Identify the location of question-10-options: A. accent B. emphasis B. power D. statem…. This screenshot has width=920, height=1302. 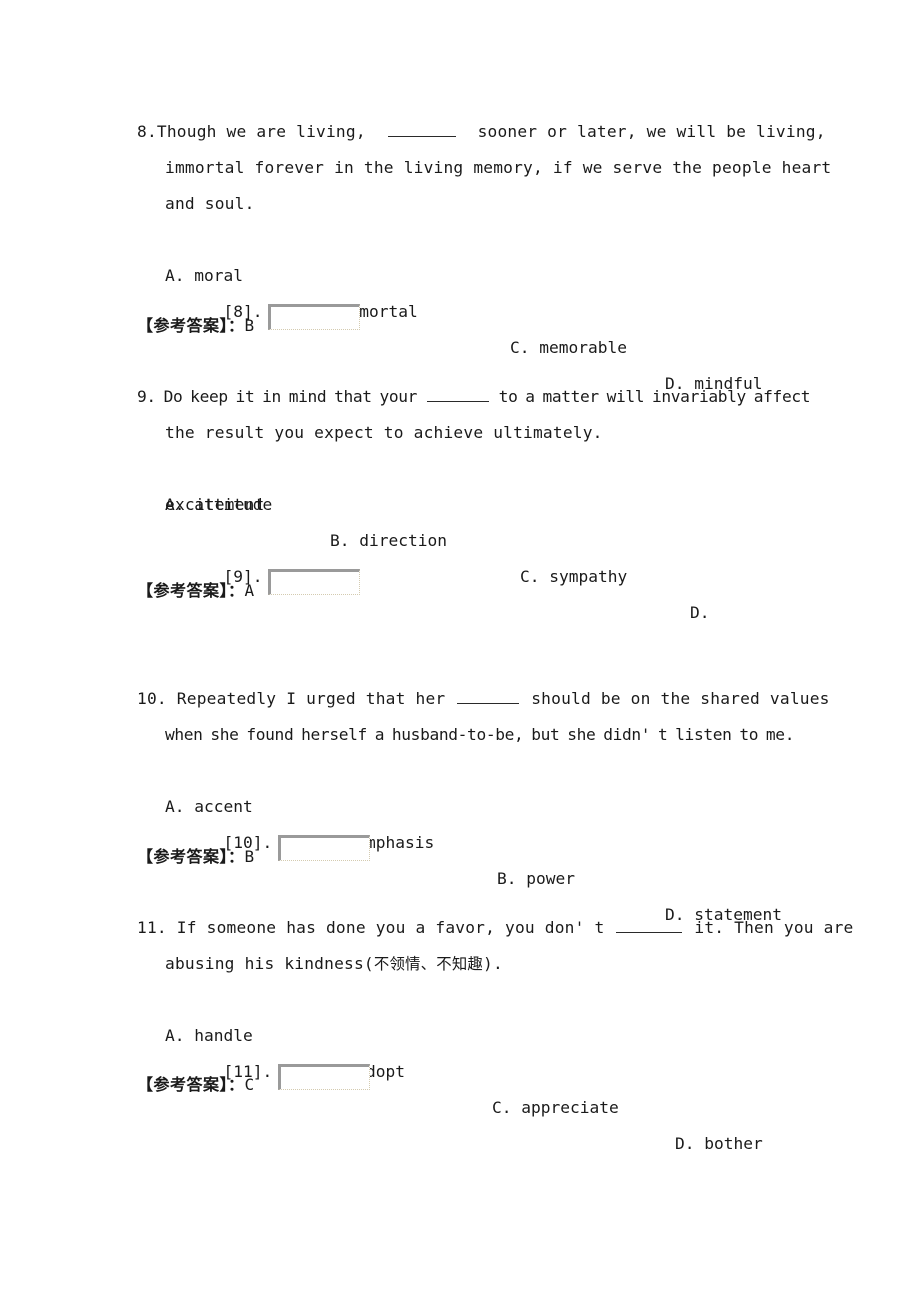
(460, 838).